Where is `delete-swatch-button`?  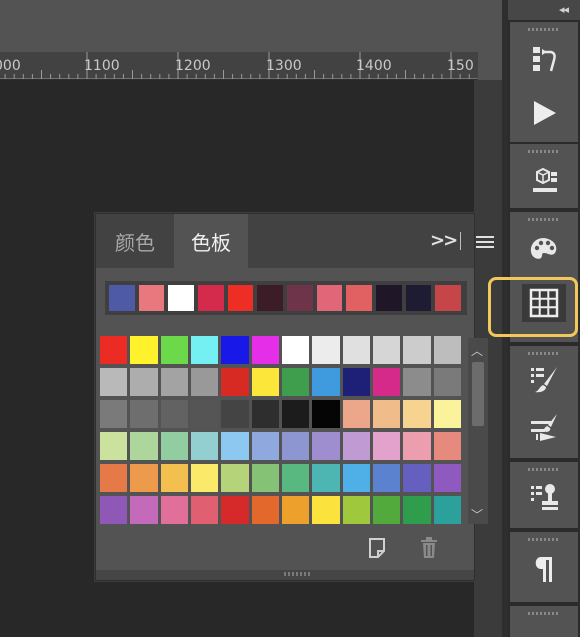
delete-swatch-button is located at coordinates (430, 550).